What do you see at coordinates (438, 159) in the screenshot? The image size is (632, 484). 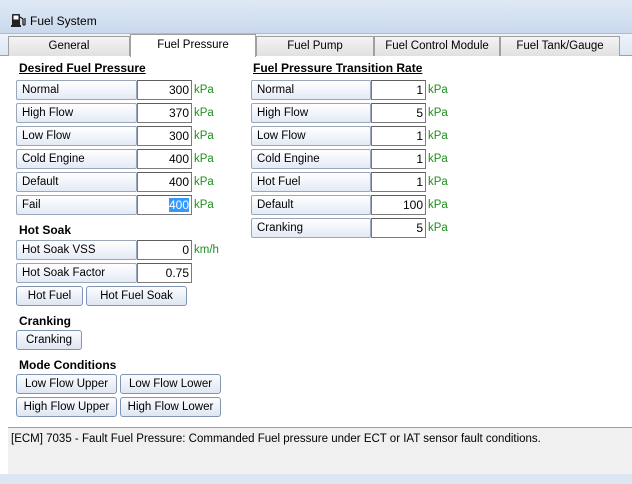 I see `transition-cold-engine-unit: kPa` at bounding box center [438, 159].